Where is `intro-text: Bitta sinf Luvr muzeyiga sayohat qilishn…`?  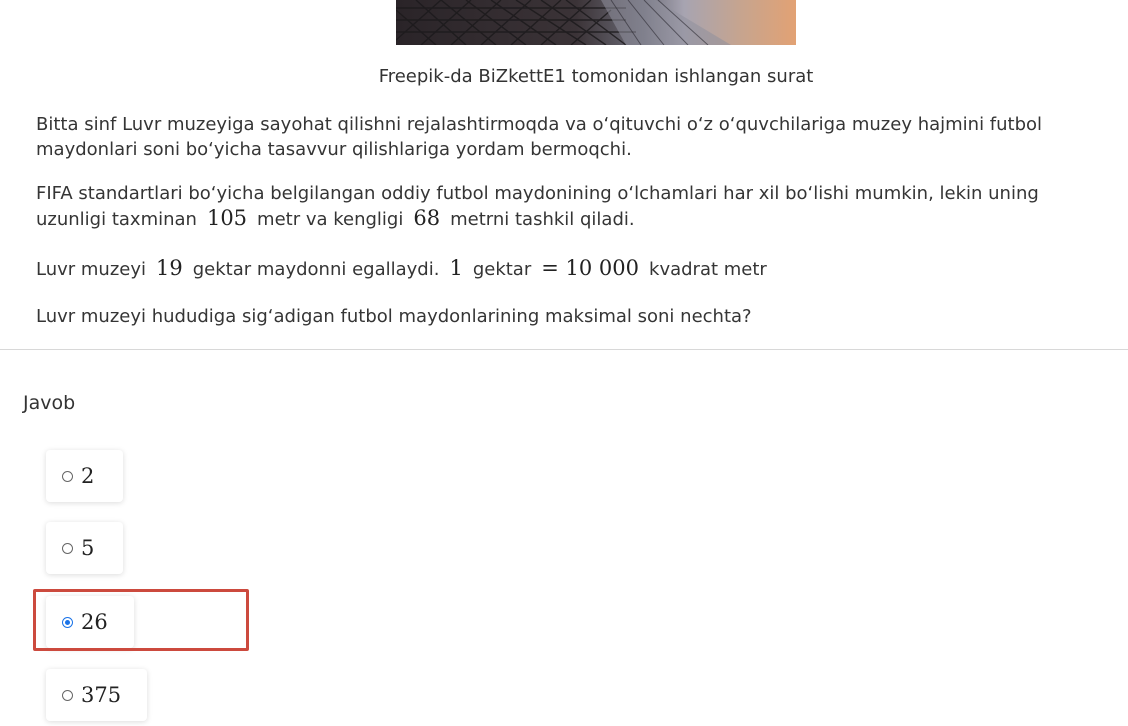 intro-text: Bitta sinf Luvr muzeyiga sayohat qilishn… is located at coordinates (539, 137).